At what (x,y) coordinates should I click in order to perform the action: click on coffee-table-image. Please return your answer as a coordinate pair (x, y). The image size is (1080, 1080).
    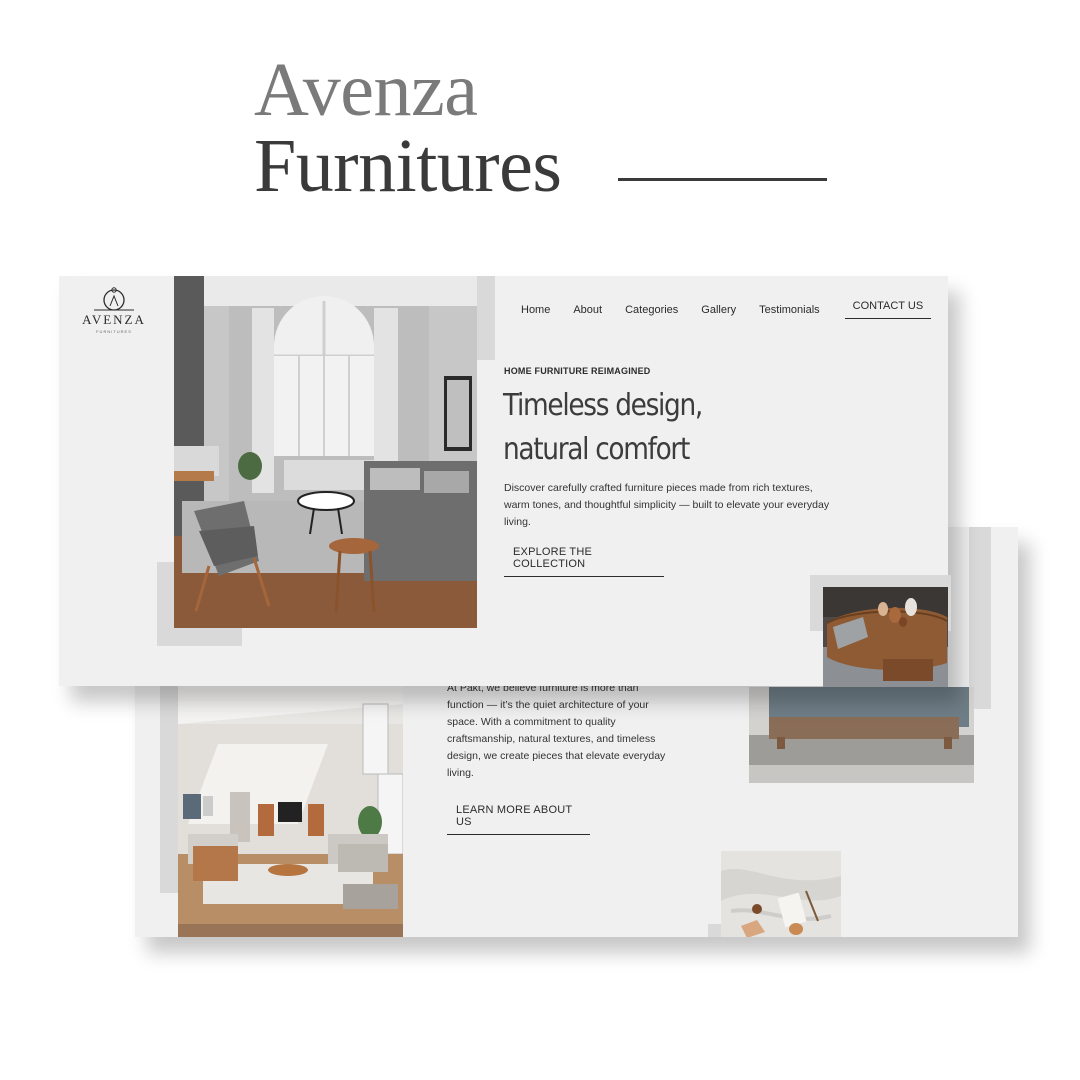
    Looking at the image, I should click on (885, 637).